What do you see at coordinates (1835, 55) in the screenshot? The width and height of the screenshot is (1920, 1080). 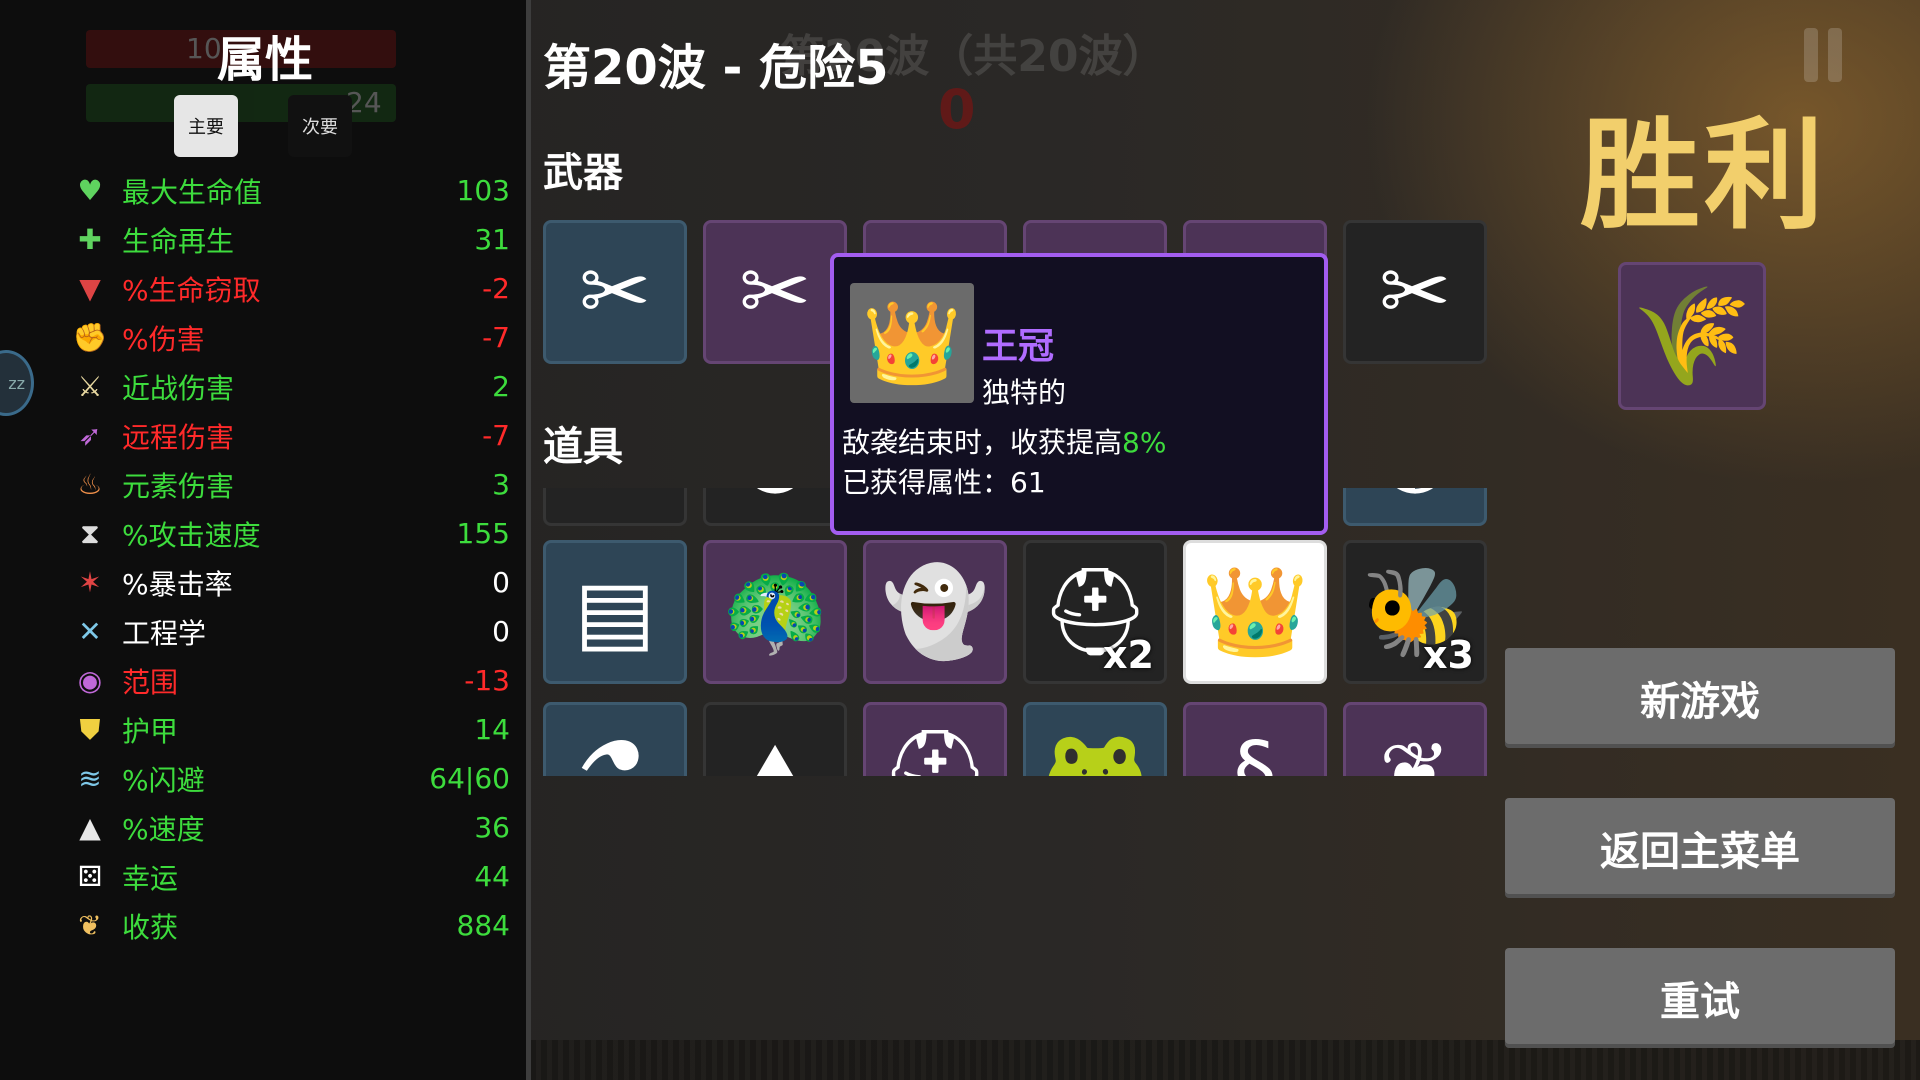 I see `pause-bar-icon` at bounding box center [1835, 55].